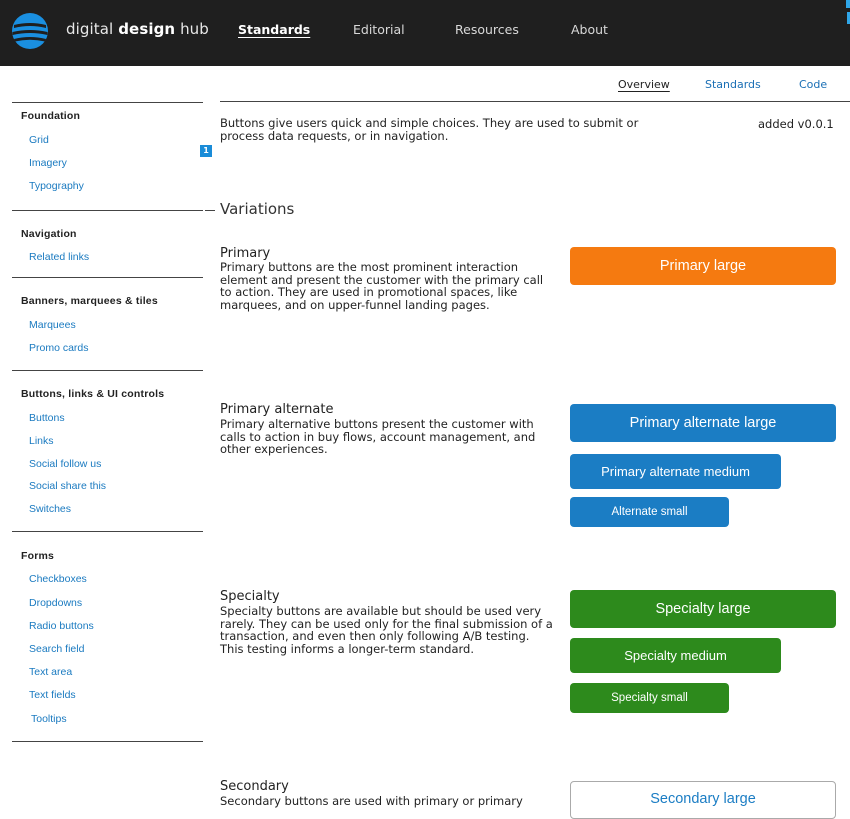  Describe the element at coordinates (51, 116) in the screenshot. I see `sidebar-heading-foundation: Foundation` at that location.